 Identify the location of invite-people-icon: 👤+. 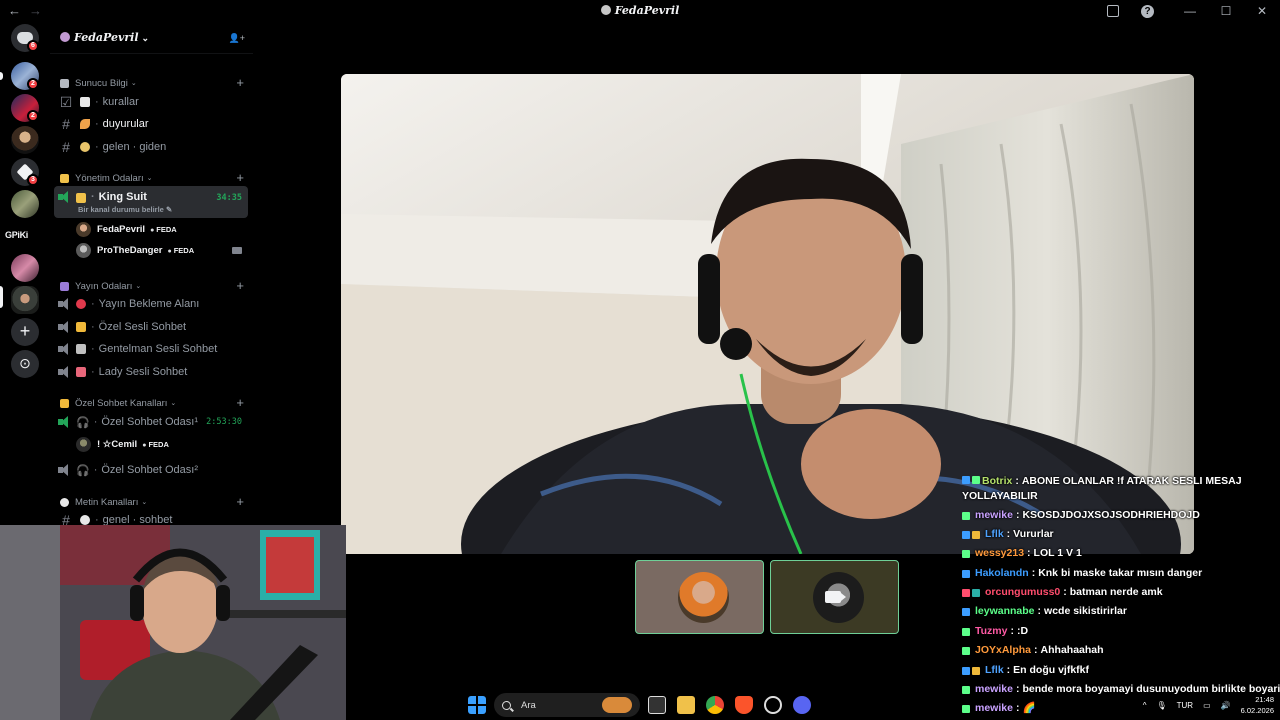
(237, 38).